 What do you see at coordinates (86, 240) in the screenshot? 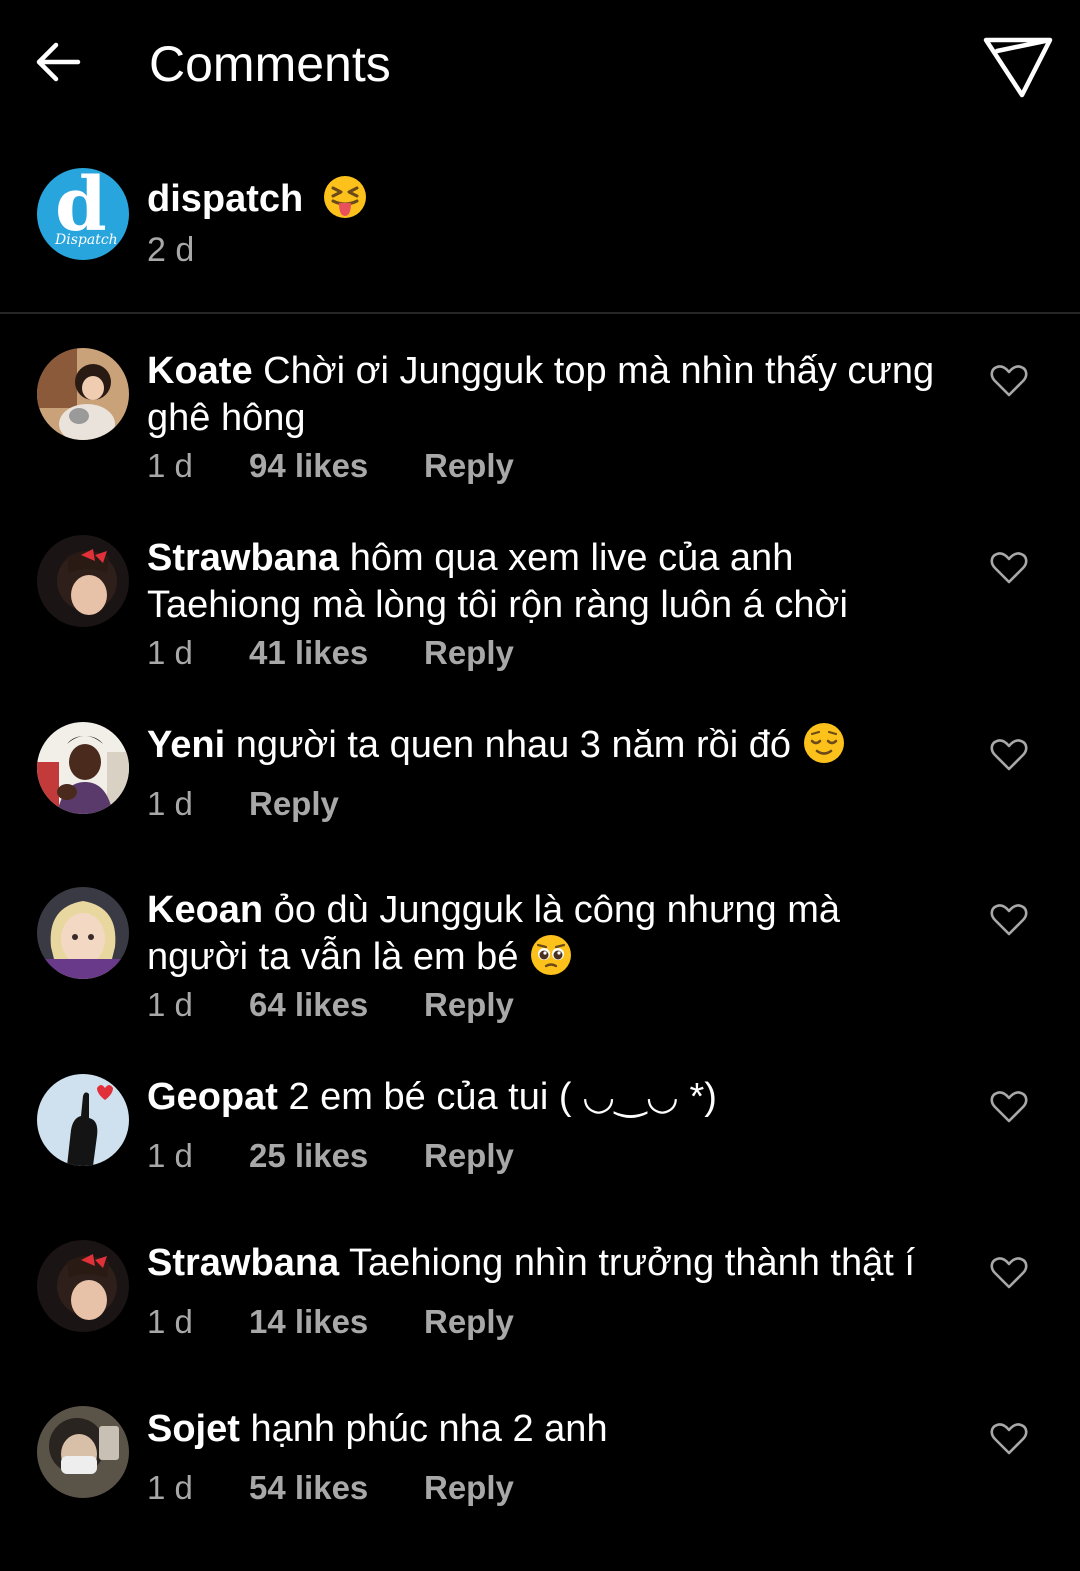
I see `dispatch-logo-script: Dispatch` at bounding box center [86, 240].